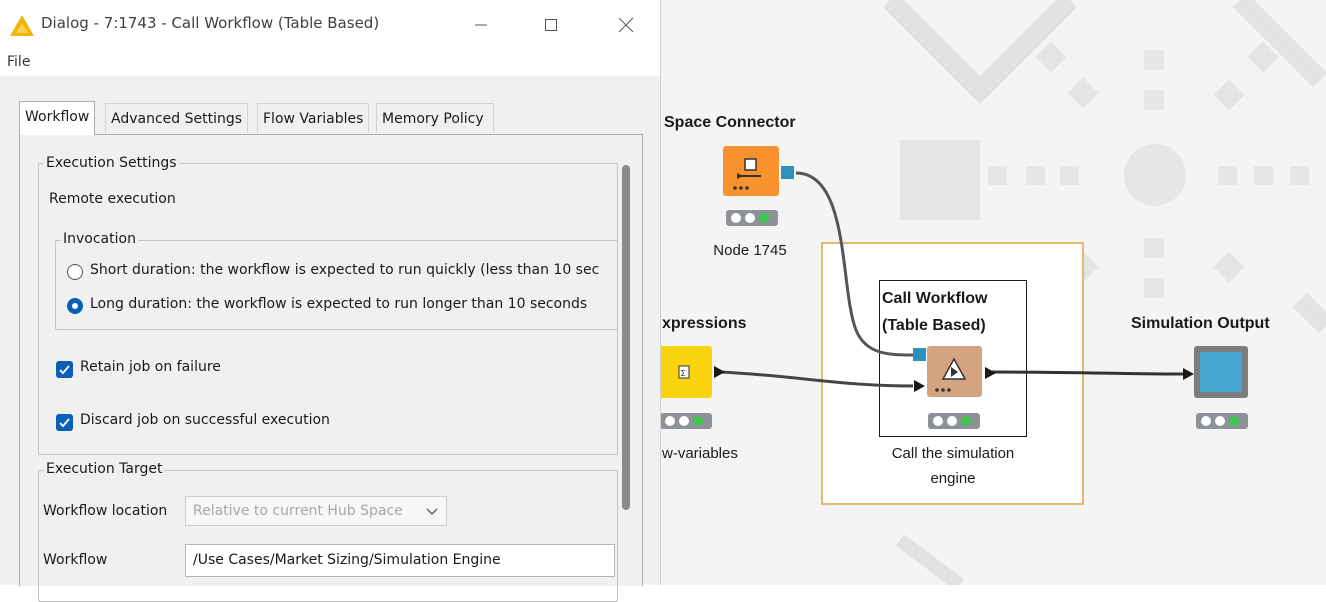  I want to click on menu-file: File, so click(18, 62).